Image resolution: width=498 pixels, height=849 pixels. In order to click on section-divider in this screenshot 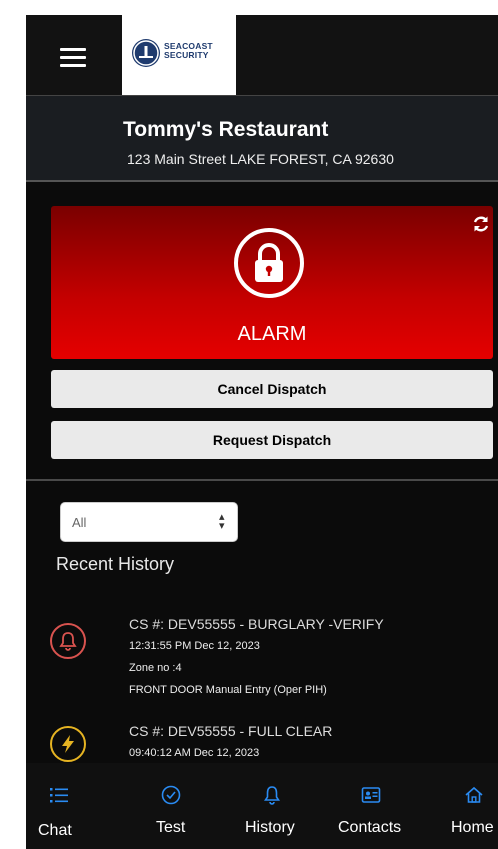, I will do `click(262, 480)`.